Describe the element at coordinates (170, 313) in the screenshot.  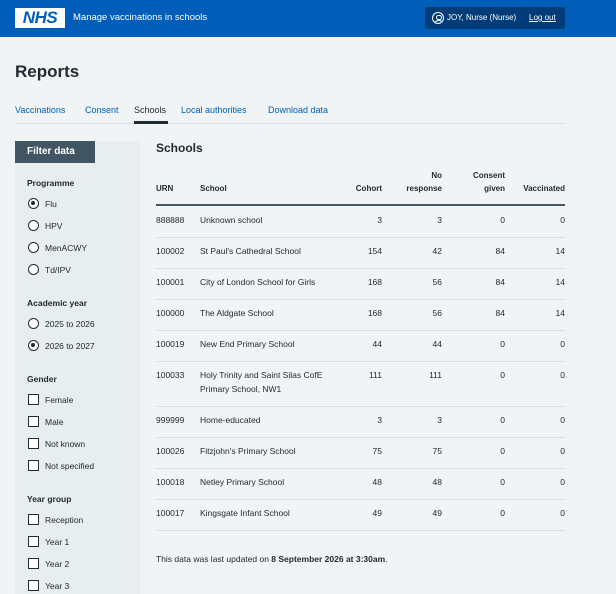
I see `cell-urn: 100000` at that location.